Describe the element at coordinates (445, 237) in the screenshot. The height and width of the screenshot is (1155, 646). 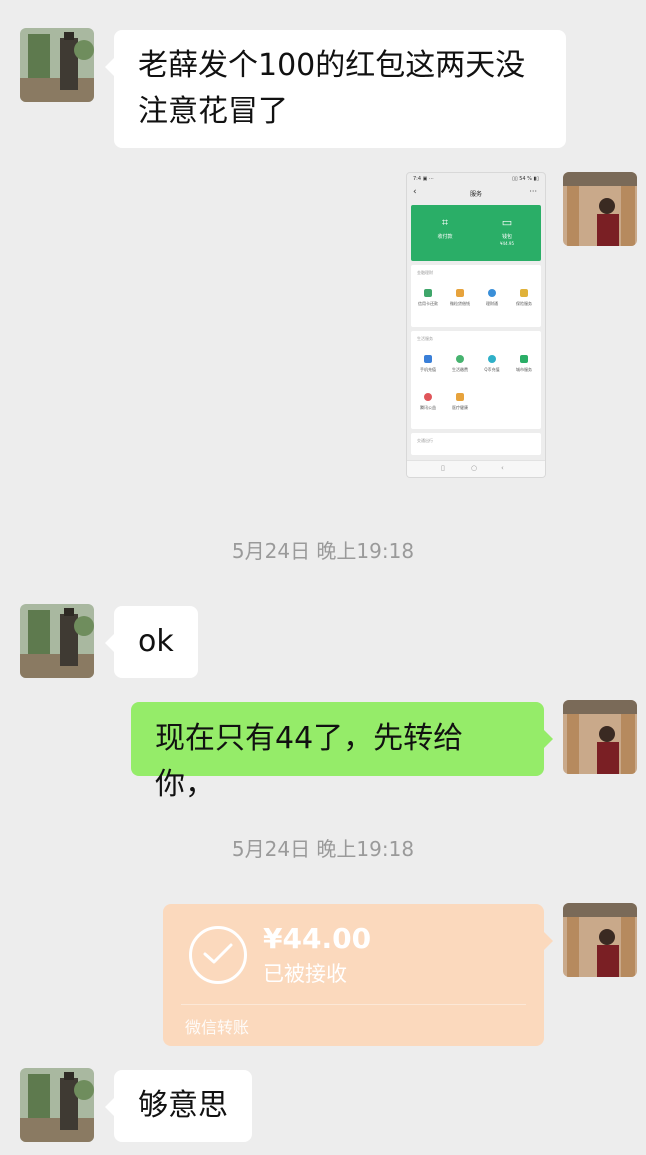
I see `screenshot-pay-label: 收付款` at that location.